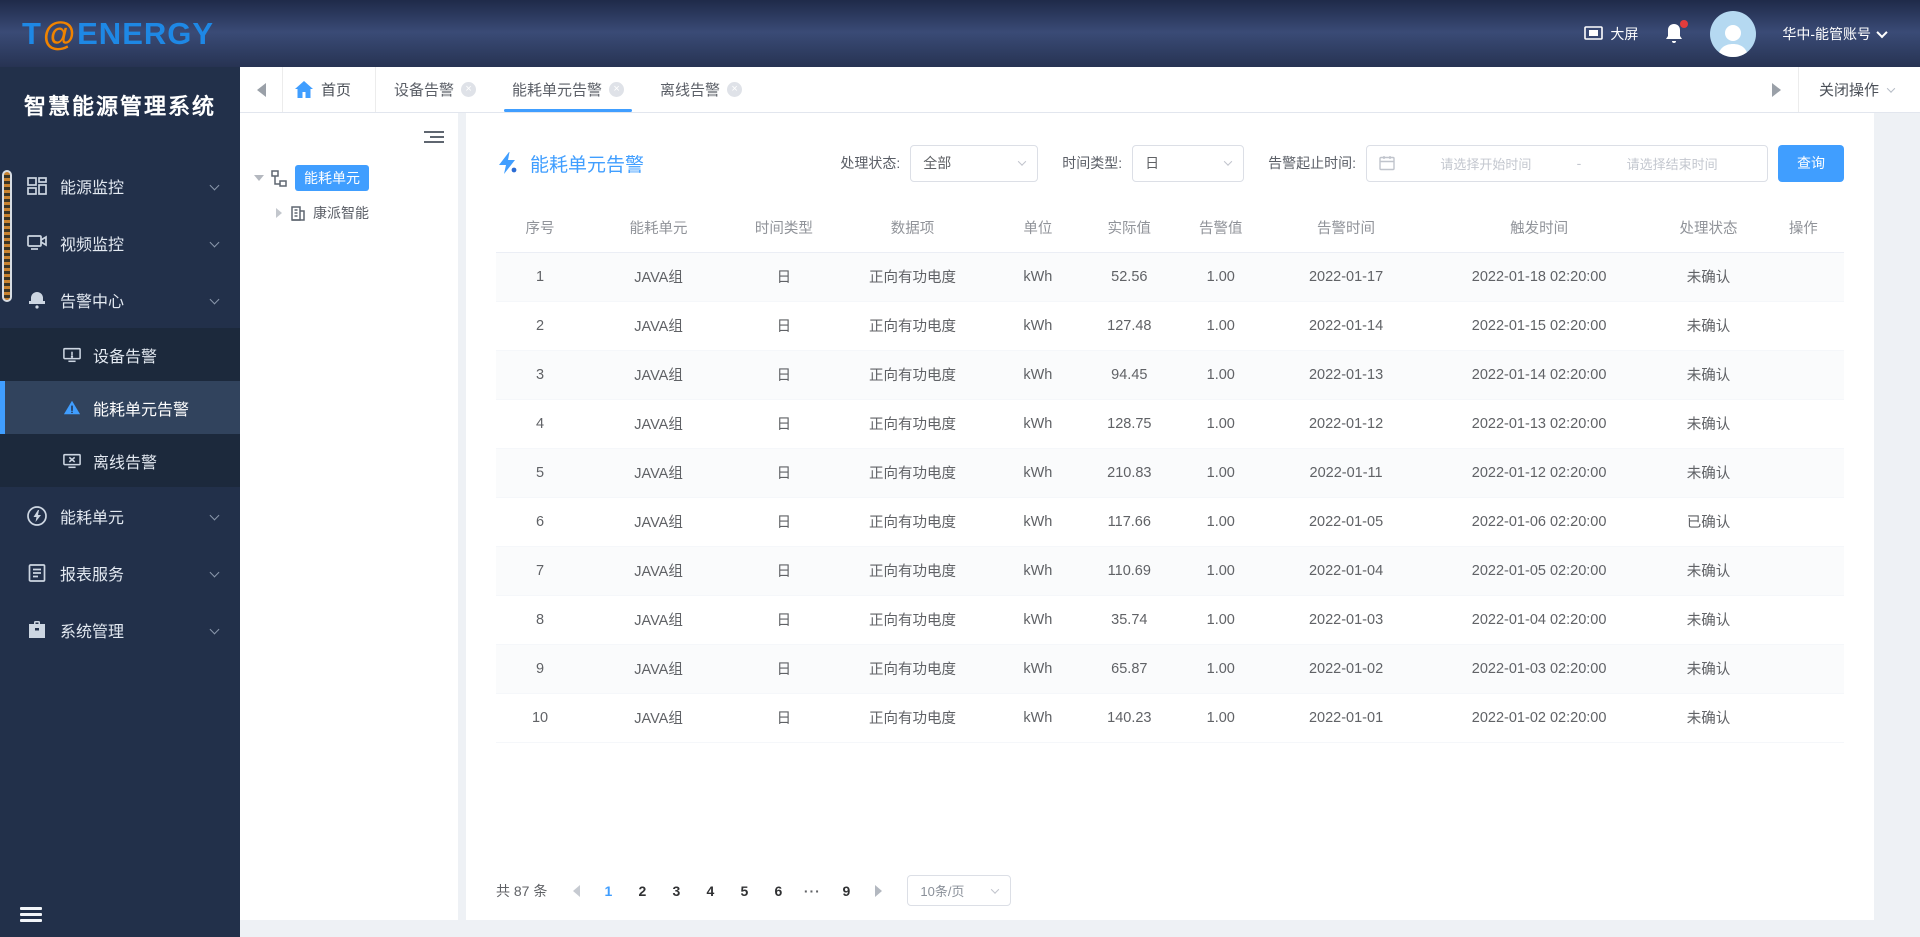 The width and height of the screenshot is (1920, 937). I want to click on tree-node-root: 能耗单元, so click(356, 178).